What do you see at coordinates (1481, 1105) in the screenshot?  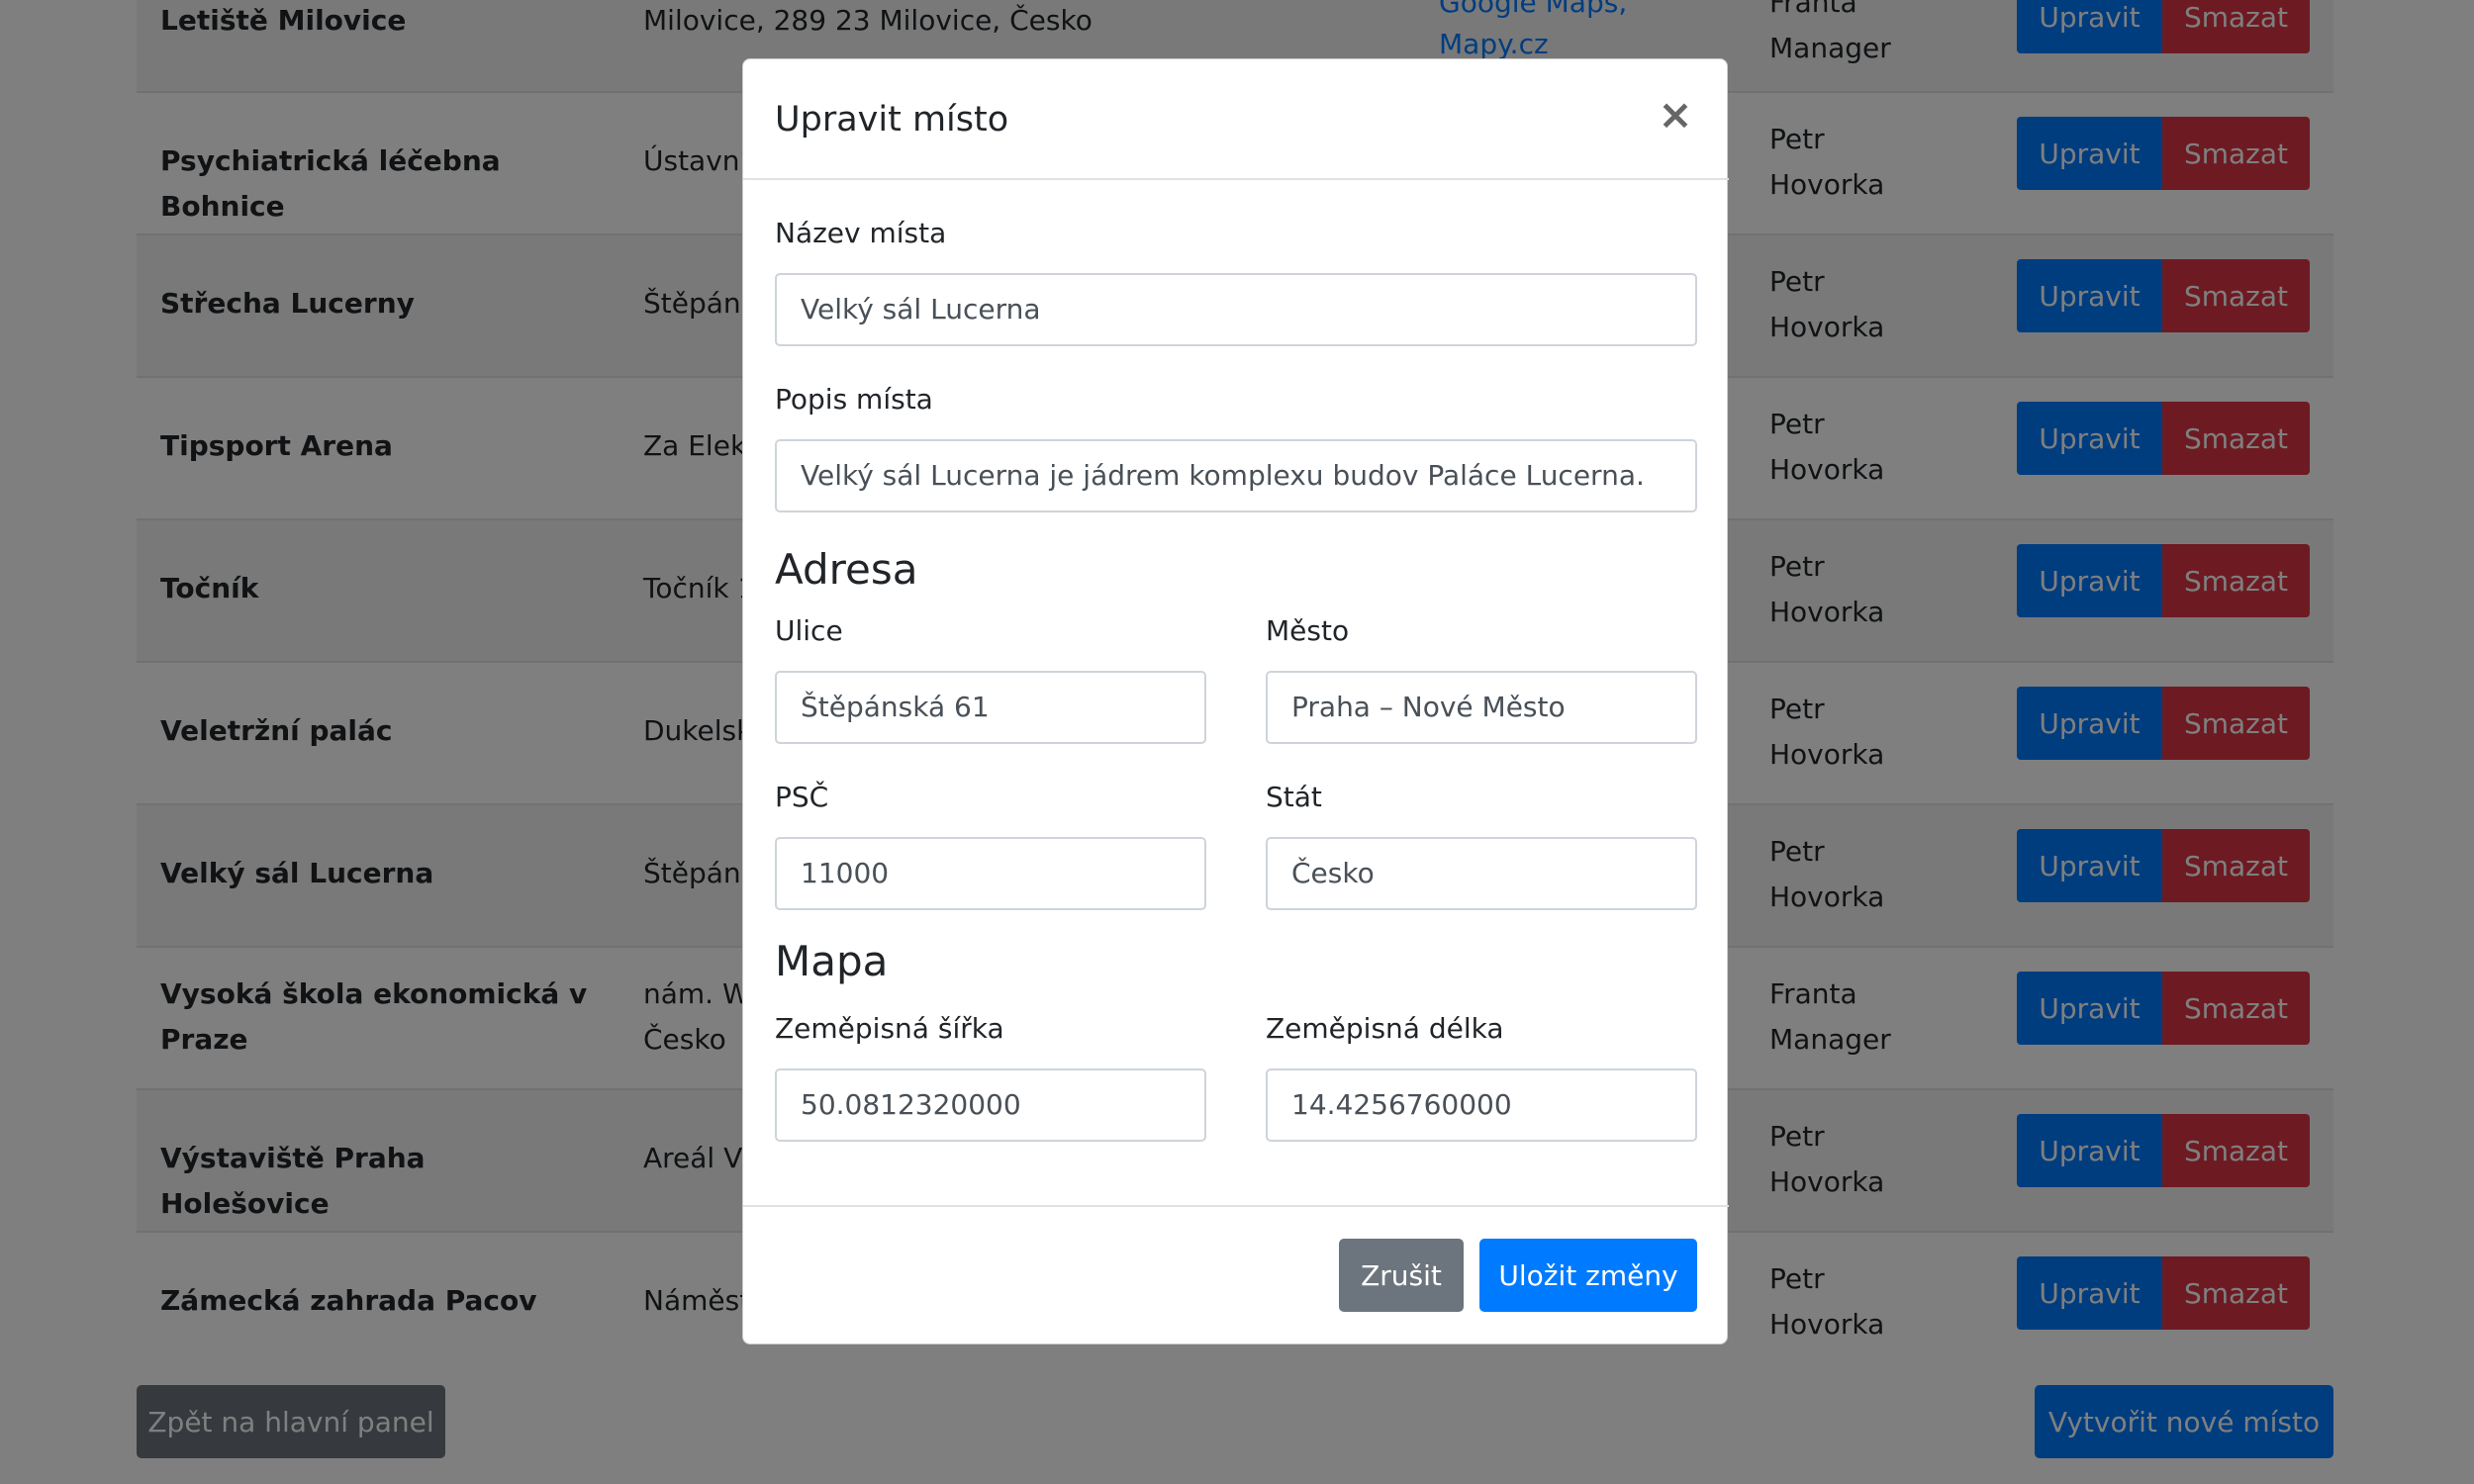 I see `longitude-input: 14.4256760000` at bounding box center [1481, 1105].